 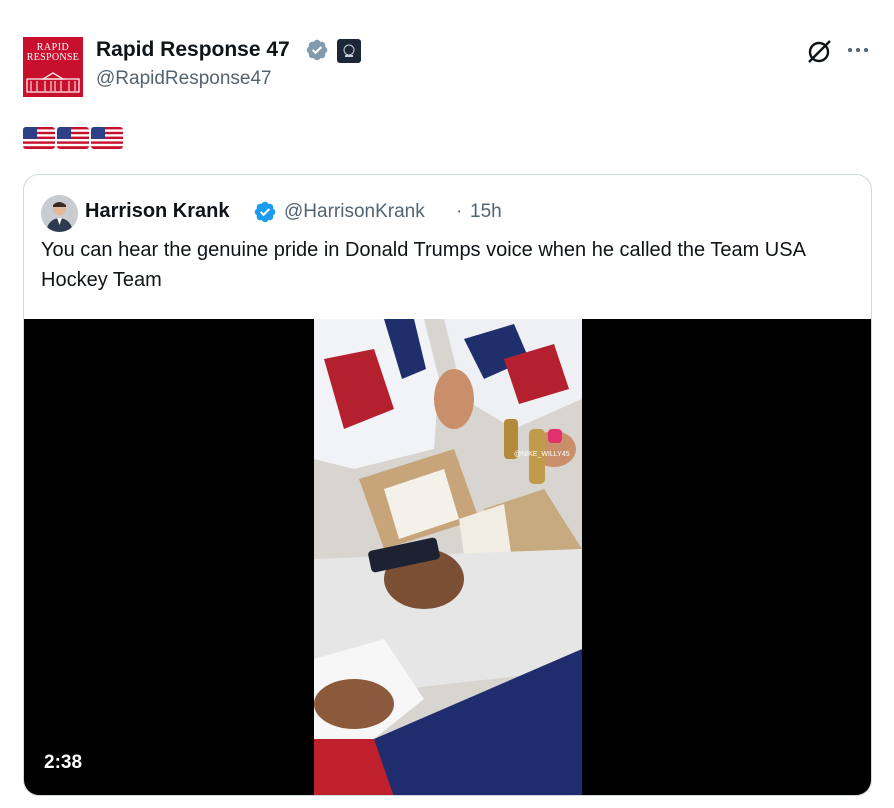 I want to click on quoted-author-name: Harrison Krank, so click(x=157, y=211).